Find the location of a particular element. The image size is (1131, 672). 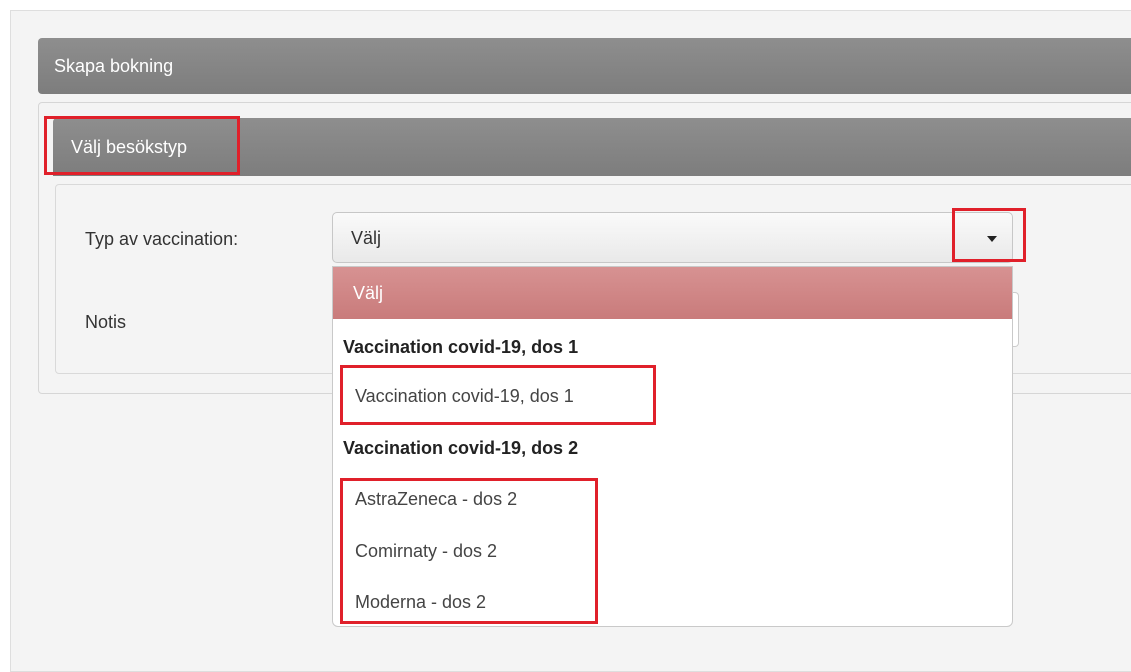

dos2-options-highlight is located at coordinates (469, 551).